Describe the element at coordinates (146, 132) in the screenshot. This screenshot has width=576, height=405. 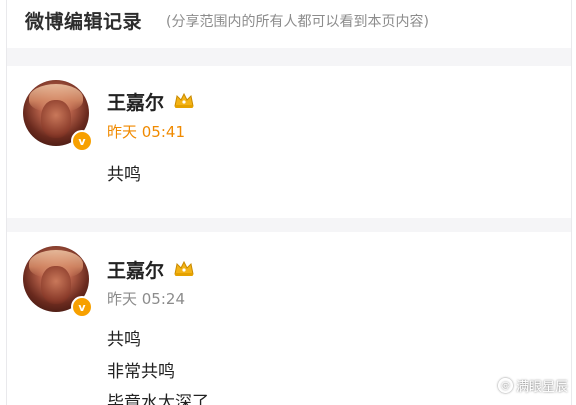
I see `timestamp: 昨天 05:41` at that location.